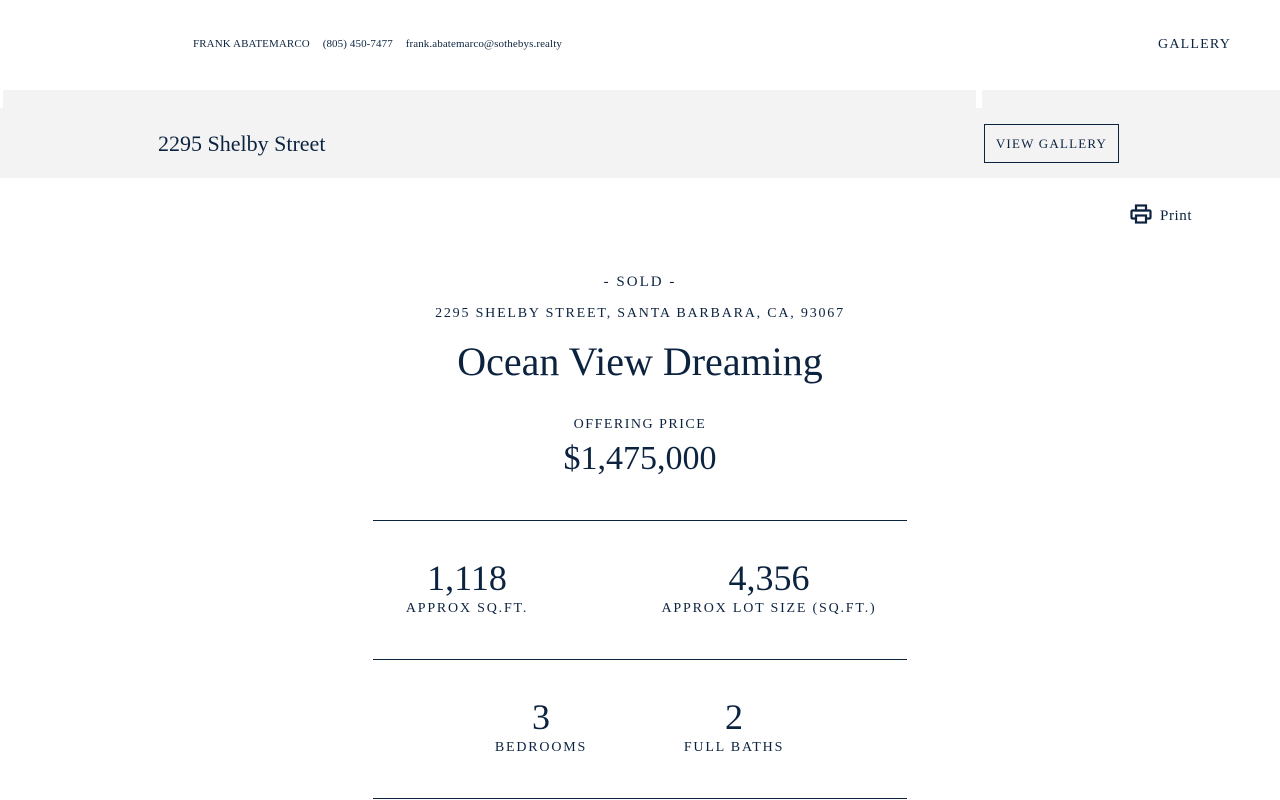 This screenshot has height=800, width=1280. I want to click on agent-email: frank.abatemarco@sothebys.realty, so click(484, 44).